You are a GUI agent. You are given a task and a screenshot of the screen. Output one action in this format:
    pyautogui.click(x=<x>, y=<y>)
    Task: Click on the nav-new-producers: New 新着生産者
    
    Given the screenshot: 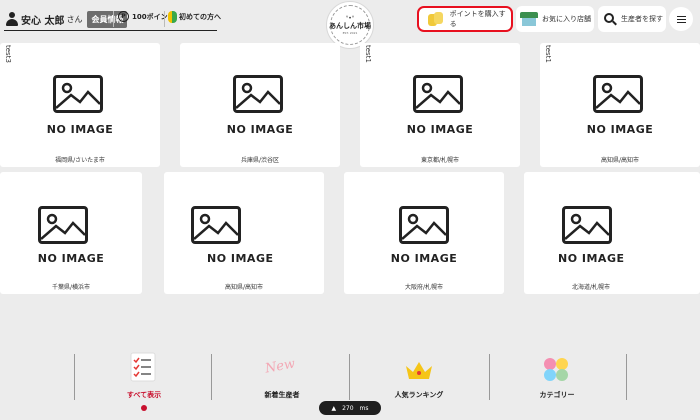 What is the action you would take?
    pyautogui.click(x=282, y=380)
    